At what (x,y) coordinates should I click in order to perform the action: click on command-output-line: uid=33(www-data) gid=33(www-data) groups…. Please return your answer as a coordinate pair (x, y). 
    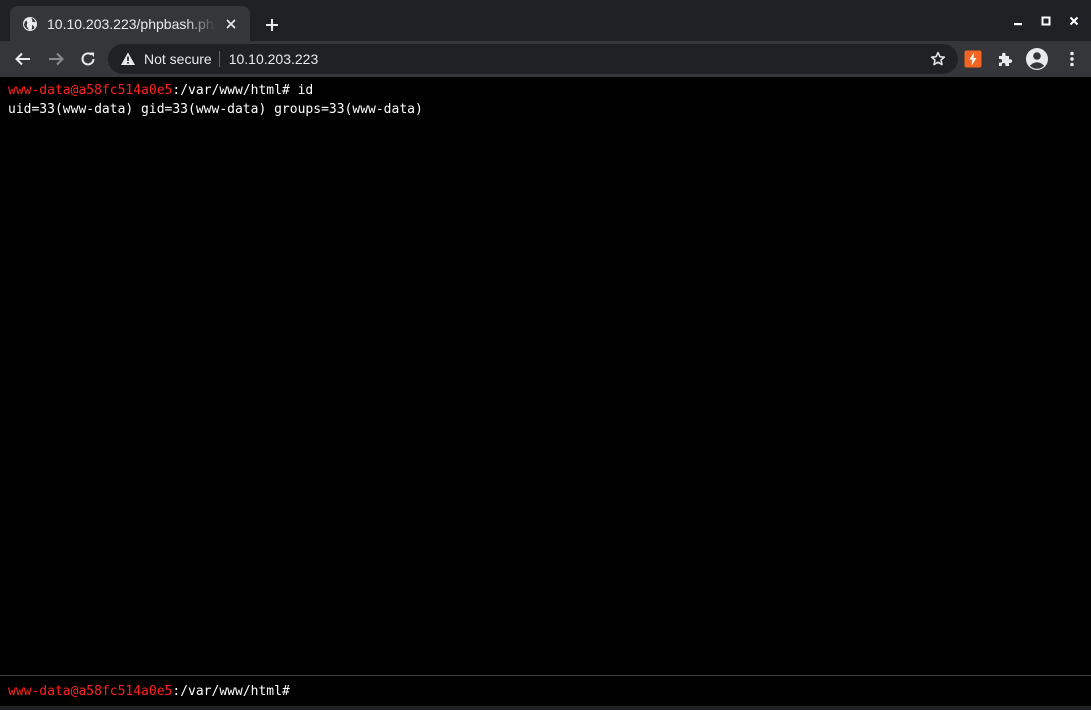
    Looking at the image, I should click on (215, 109).